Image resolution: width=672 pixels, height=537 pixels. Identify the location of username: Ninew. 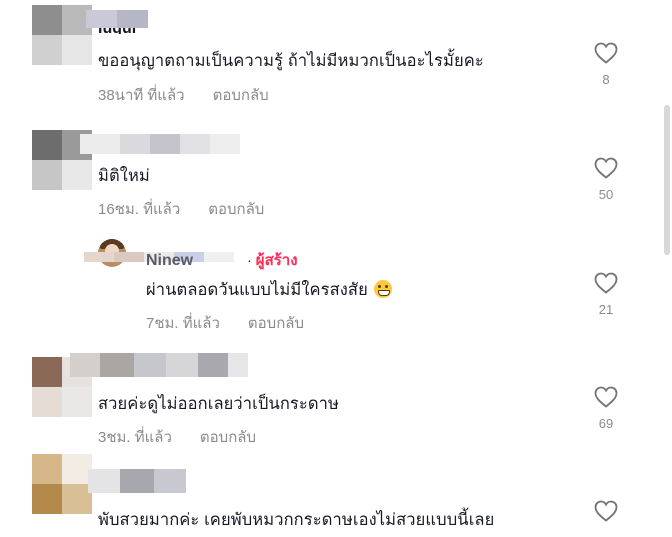
(169, 260).